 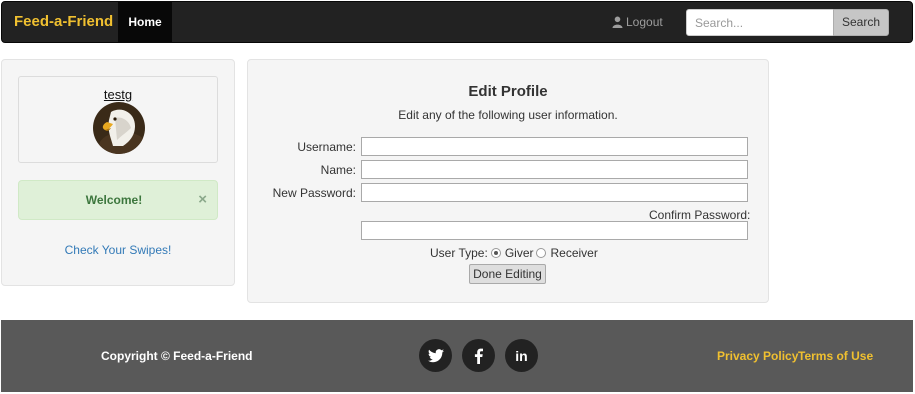 I want to click on eagle-avatar-icon, so click(x=119, y=128).